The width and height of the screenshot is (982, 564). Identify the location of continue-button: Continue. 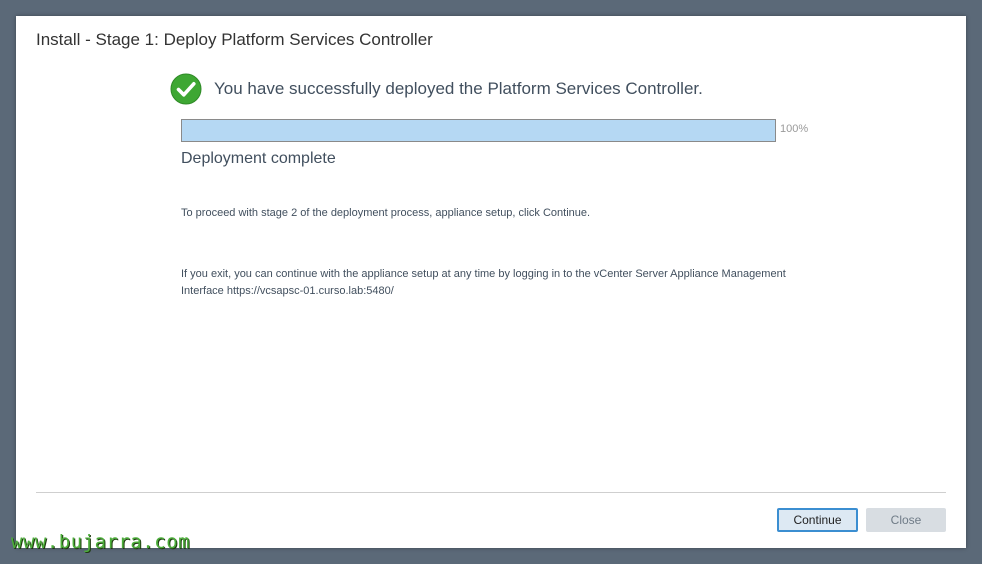
(817, 520).